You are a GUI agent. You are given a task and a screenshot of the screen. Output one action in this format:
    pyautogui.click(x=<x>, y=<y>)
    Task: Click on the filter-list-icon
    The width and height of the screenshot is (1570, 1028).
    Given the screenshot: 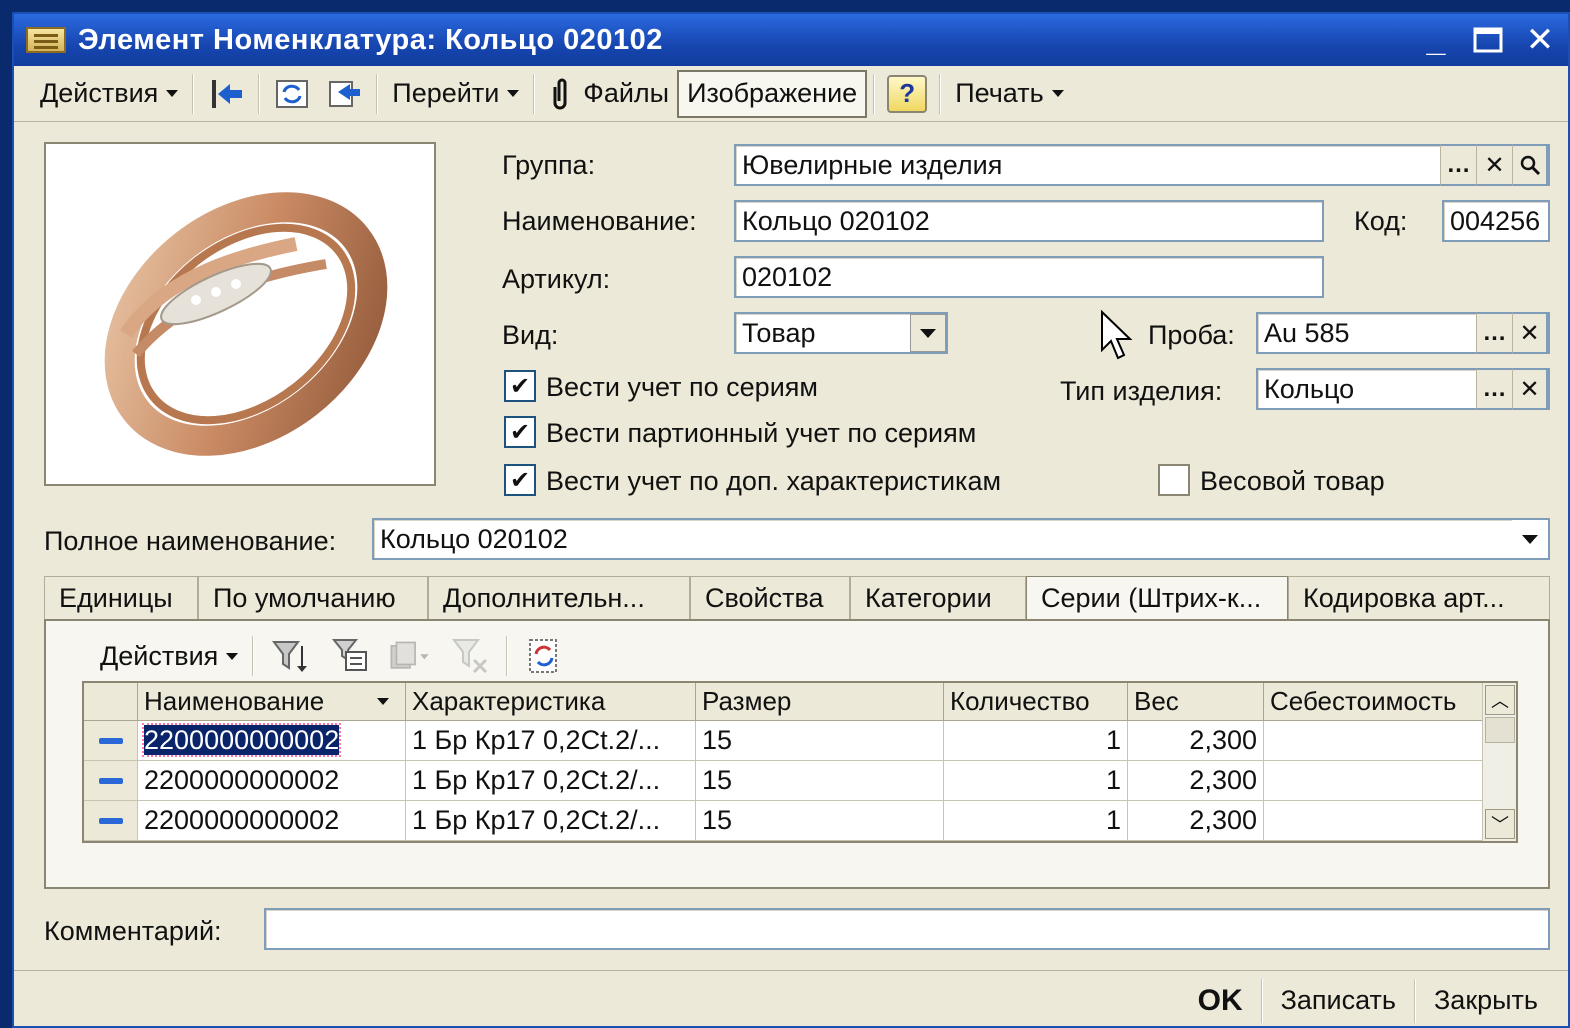 What is the action you would take?
    pyautogui.click(x=350, y=656)
    